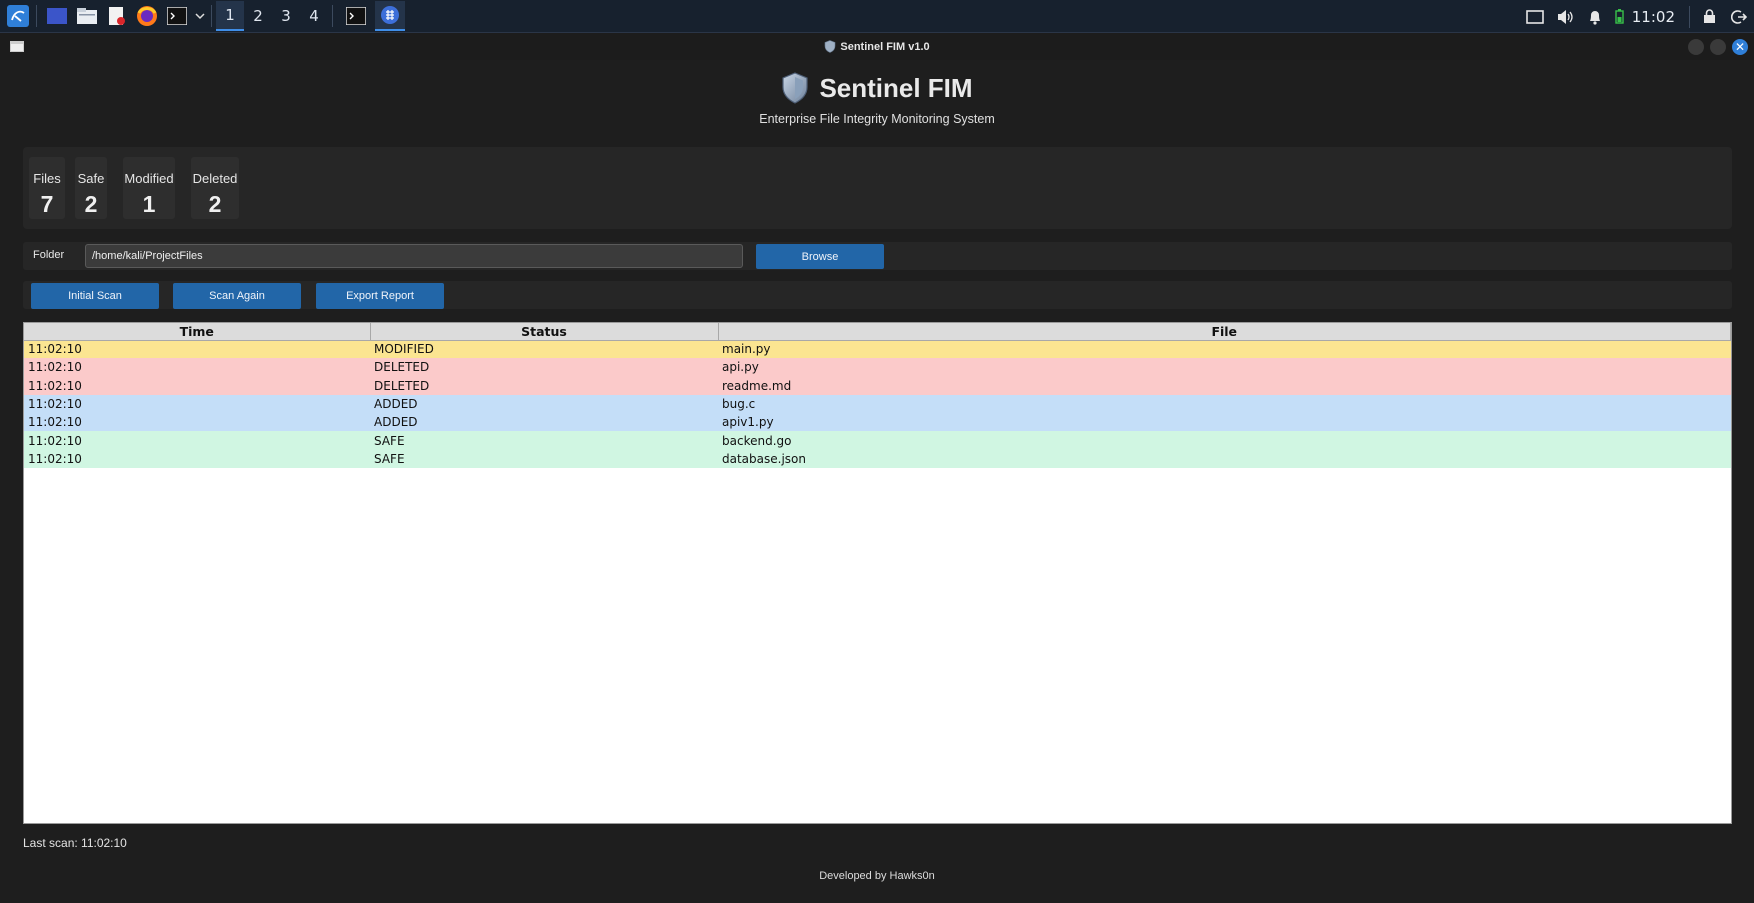 Image resolution: width=1754 pixels, height=903 pixels. I want to click on table-row: 11:02:10 ADDED bug.c, so click(877, 404).